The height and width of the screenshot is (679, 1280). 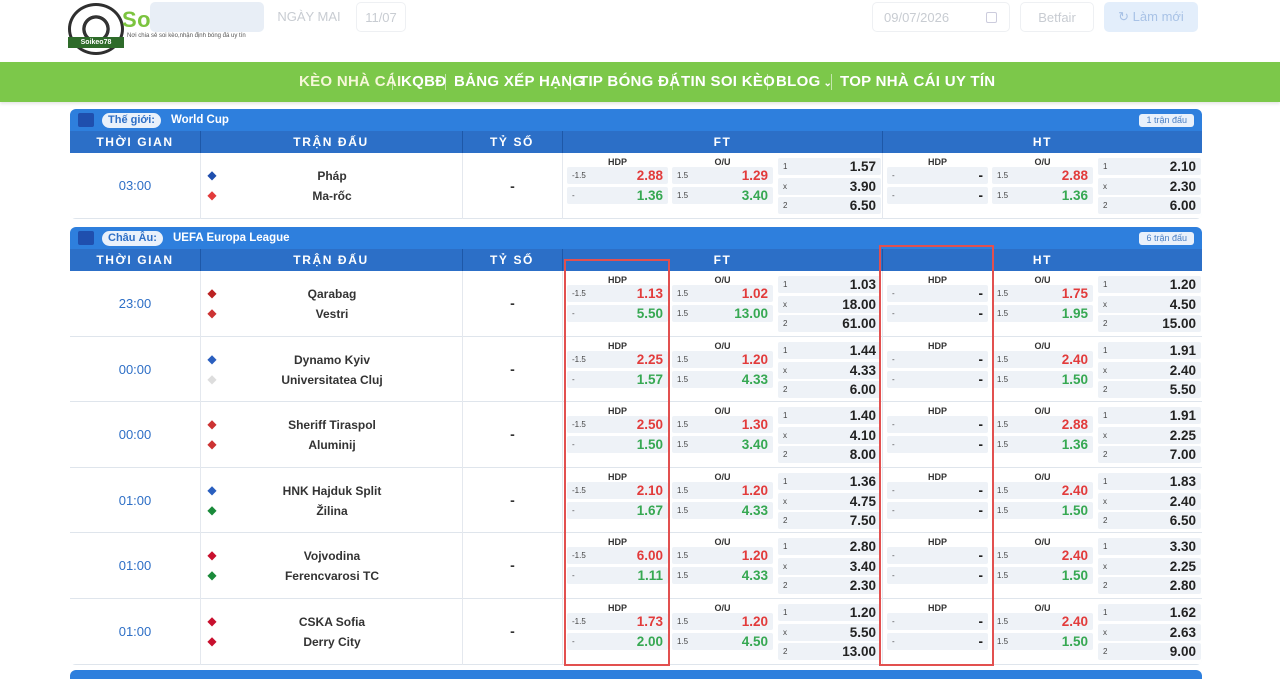 I want to click on ft-x12-odds-cell: x 5.50, so click(x=829, y=632).